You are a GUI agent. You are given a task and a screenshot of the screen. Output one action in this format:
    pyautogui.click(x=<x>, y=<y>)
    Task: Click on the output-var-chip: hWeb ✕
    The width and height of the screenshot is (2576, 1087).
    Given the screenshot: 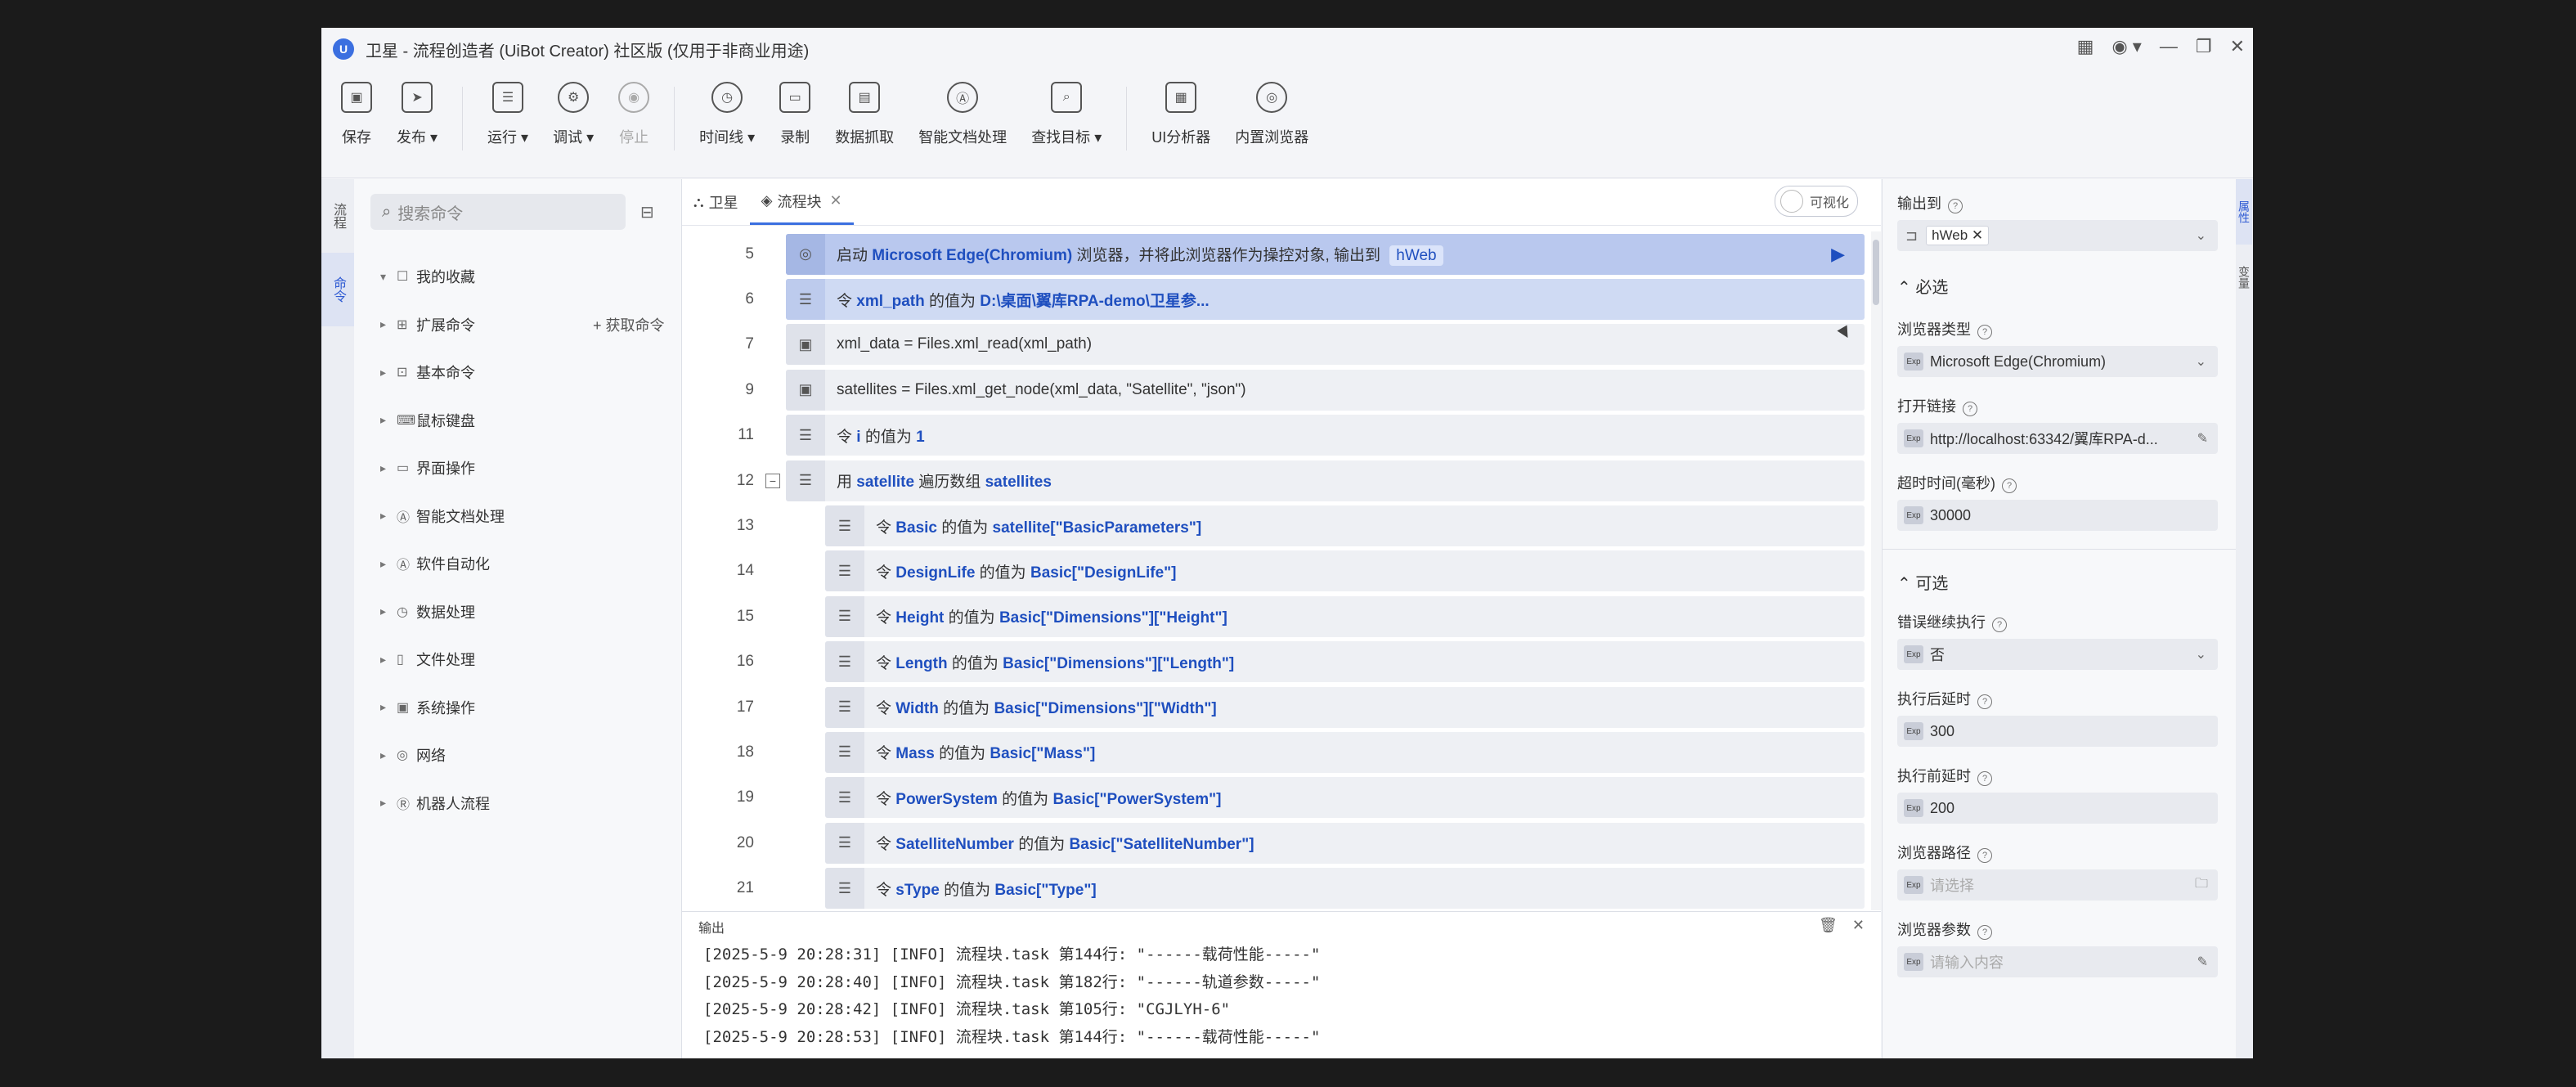 What is the action you would take?
    pyautogui.click(x=1958, y=235)
    